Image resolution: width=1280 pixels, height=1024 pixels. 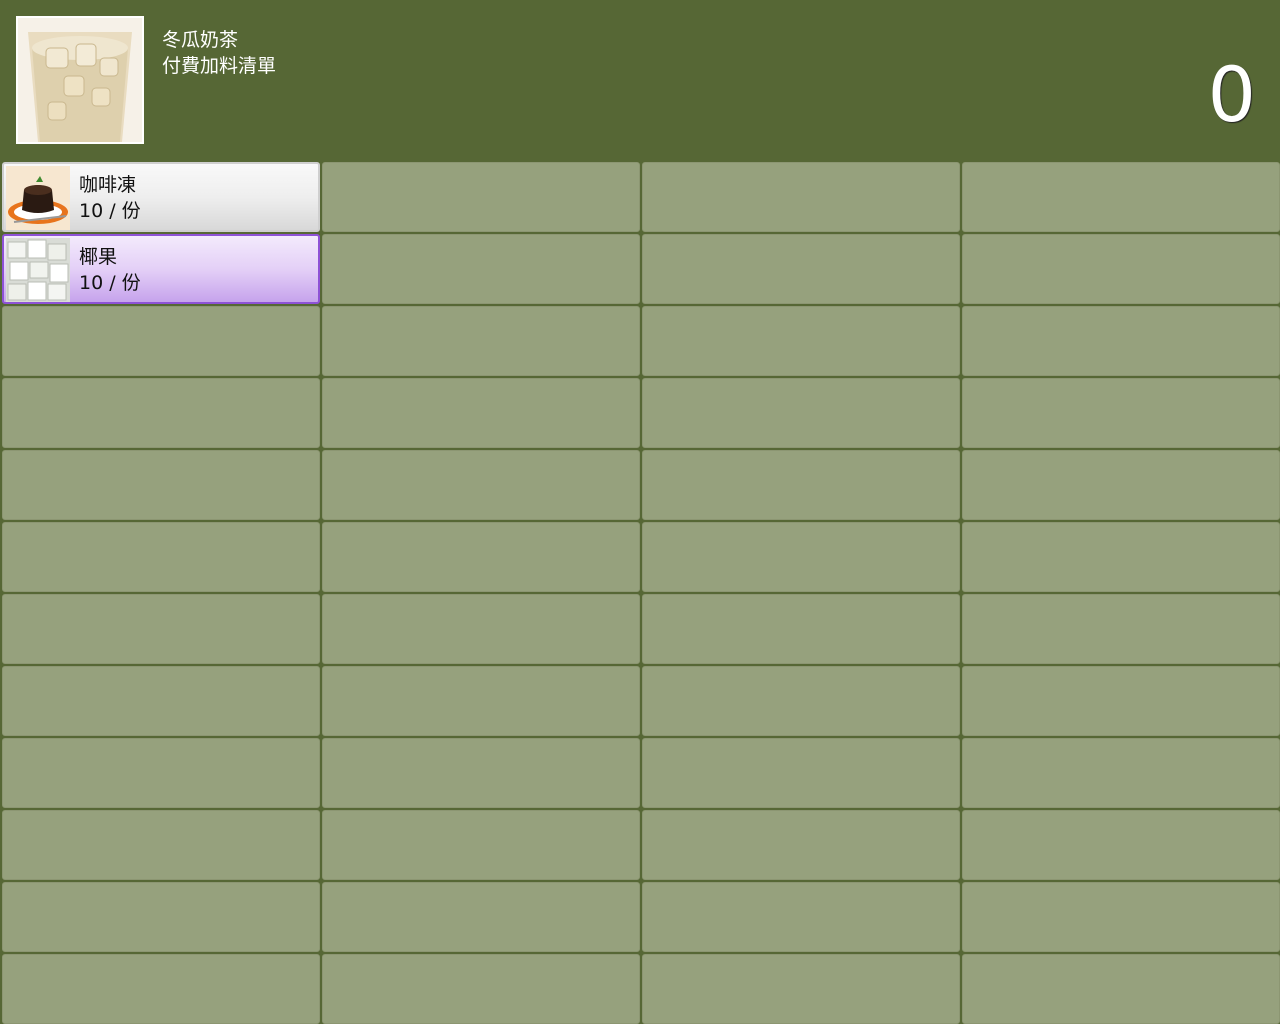 What do you see at coordinates (108, 185) in the screenshot?
I see `topping-name: 咖啡凍` at bounding box center [108, 185].